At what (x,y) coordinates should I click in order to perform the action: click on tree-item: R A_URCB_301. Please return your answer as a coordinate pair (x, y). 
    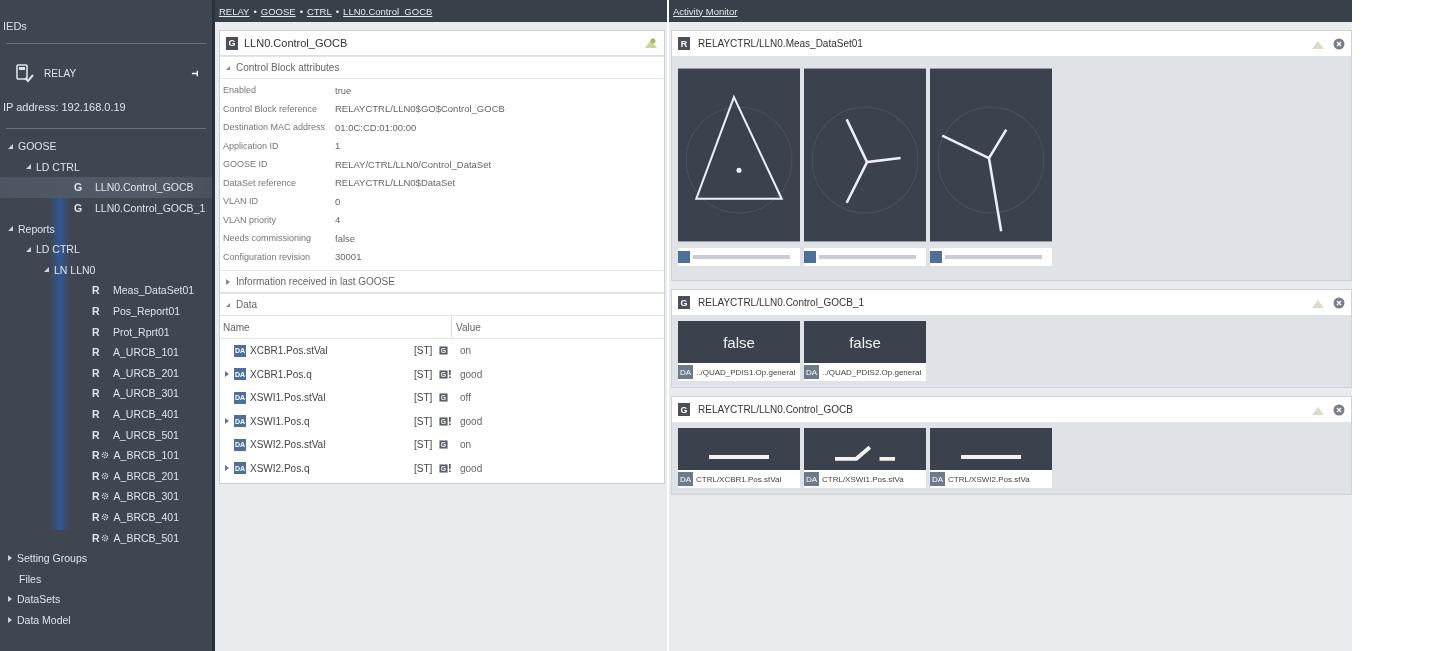
    Looking at the image, I should click on (106, 393).